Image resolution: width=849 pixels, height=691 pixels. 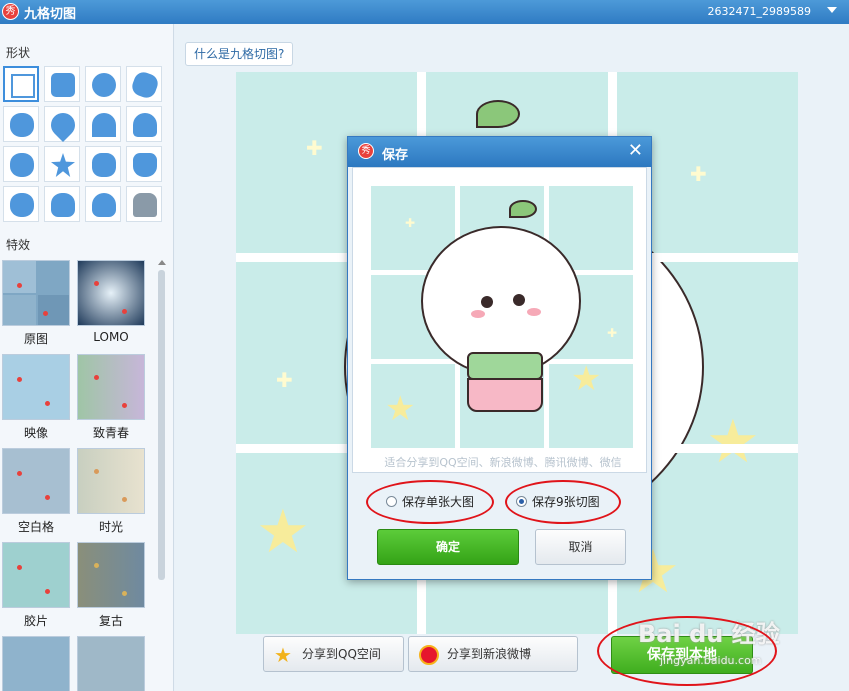 I want to click on square-icon, so click(x=23, y=86).